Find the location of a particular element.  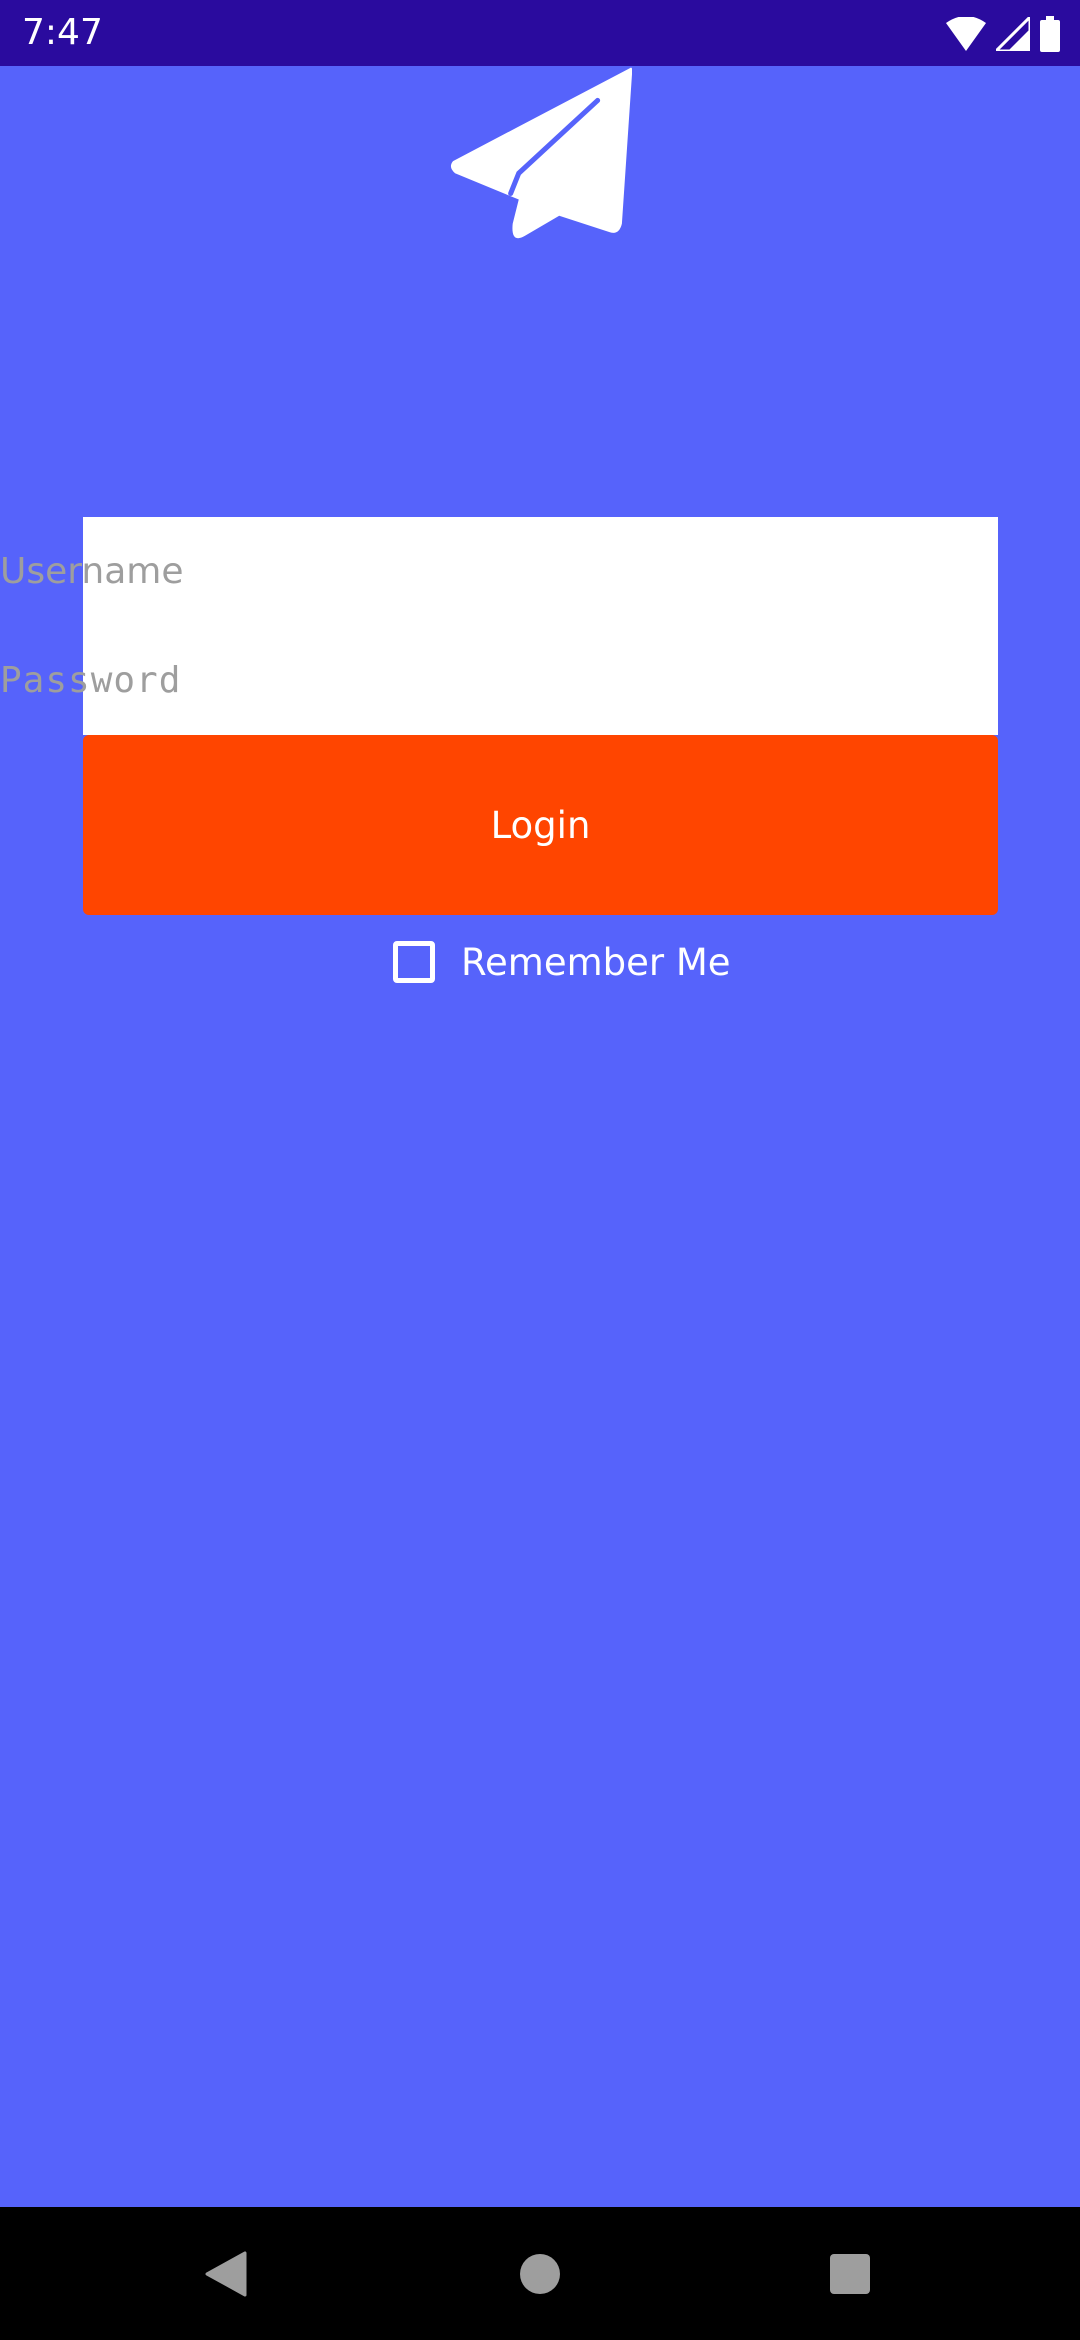

back-button is located at coordinates (226, 2273).